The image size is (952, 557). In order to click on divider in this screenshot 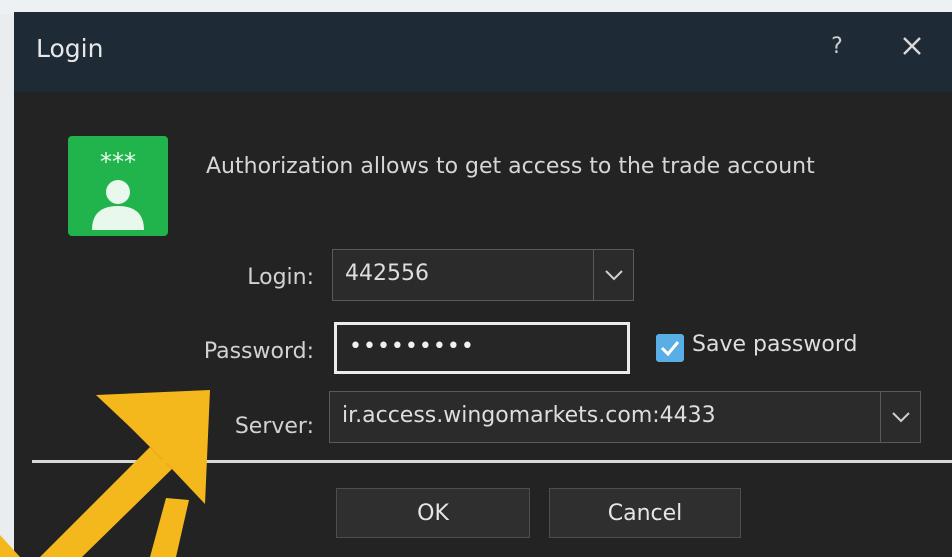, I will do `click(492, 461)`.